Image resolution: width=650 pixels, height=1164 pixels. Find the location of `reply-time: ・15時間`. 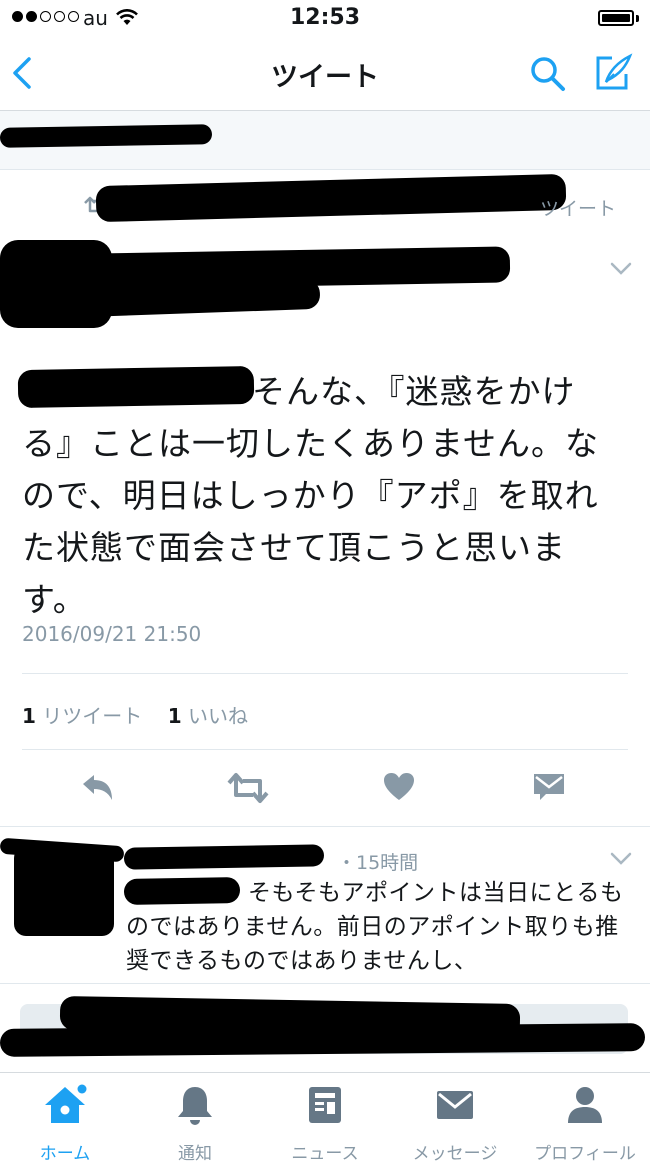

reply-time: ・15時間 is located at coordinates (378, 863).